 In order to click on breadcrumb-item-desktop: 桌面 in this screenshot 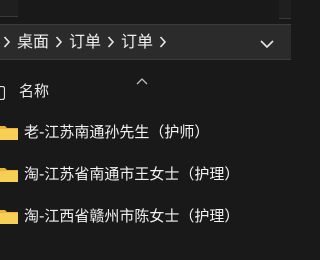, I will do `click(33, 42)`.